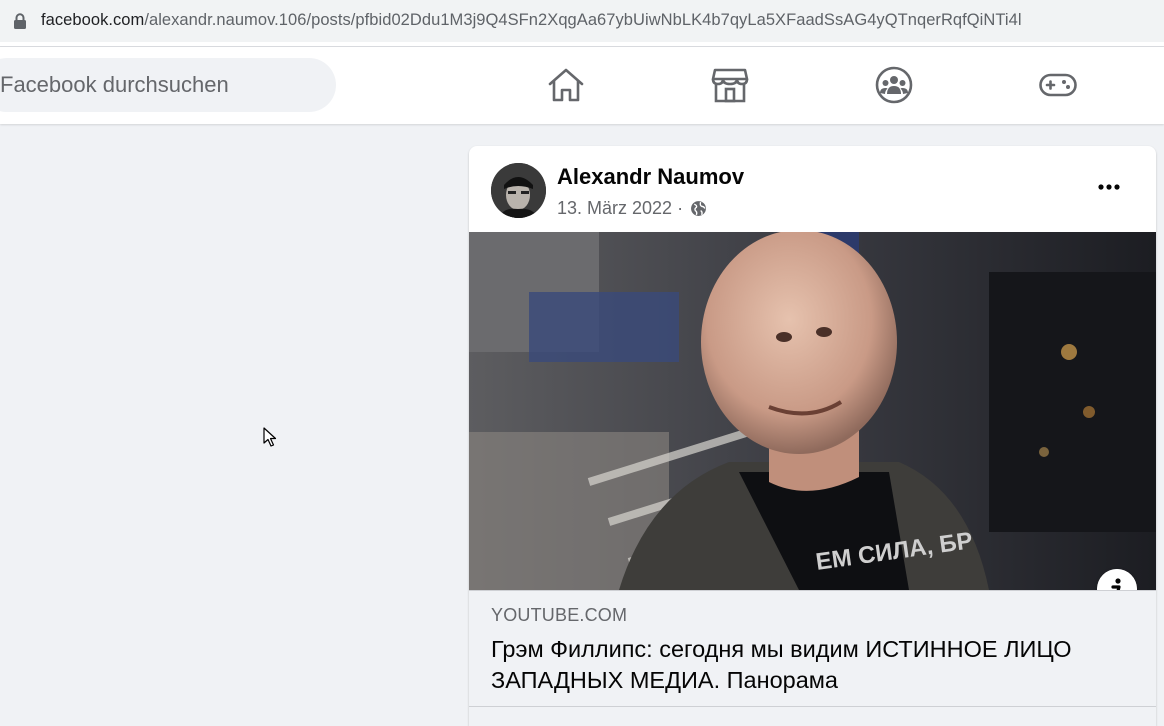 The height and width of the screenshot is (726, 1164). I want to click on url-host: facebook.com, so click(93, 20).